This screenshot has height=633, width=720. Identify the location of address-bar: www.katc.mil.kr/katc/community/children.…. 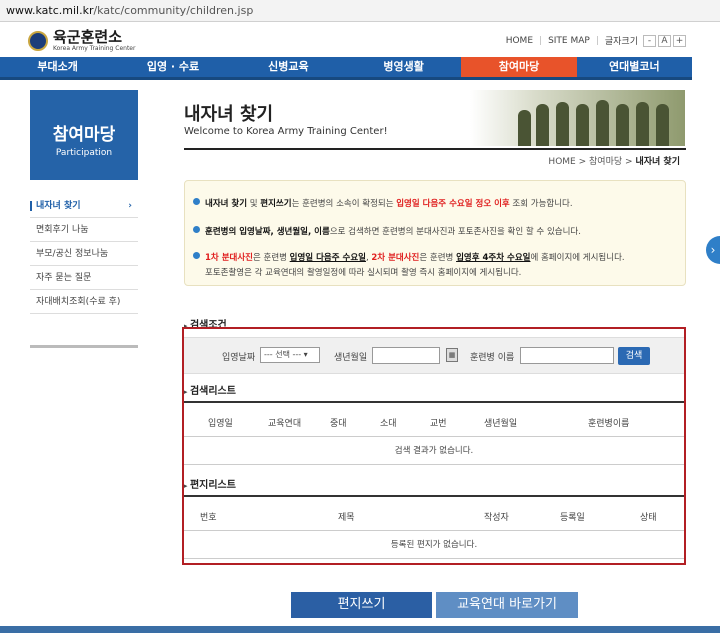
(360, 11).